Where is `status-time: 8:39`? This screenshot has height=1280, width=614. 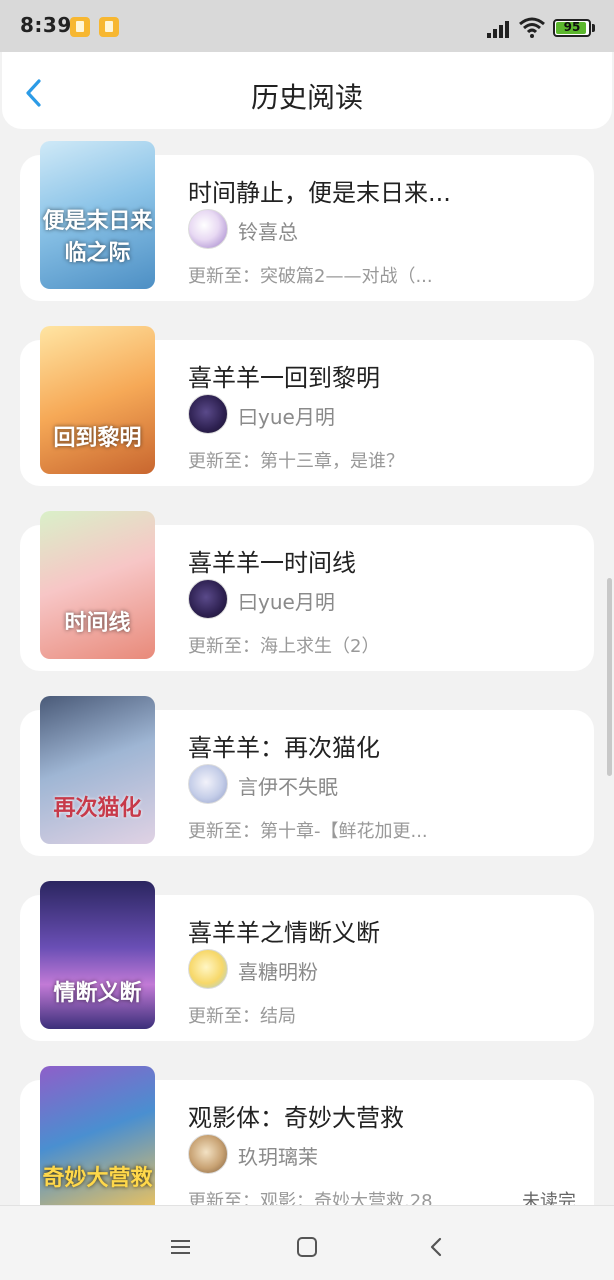
status-time: 8:39 is located at coordinates (46, 25).